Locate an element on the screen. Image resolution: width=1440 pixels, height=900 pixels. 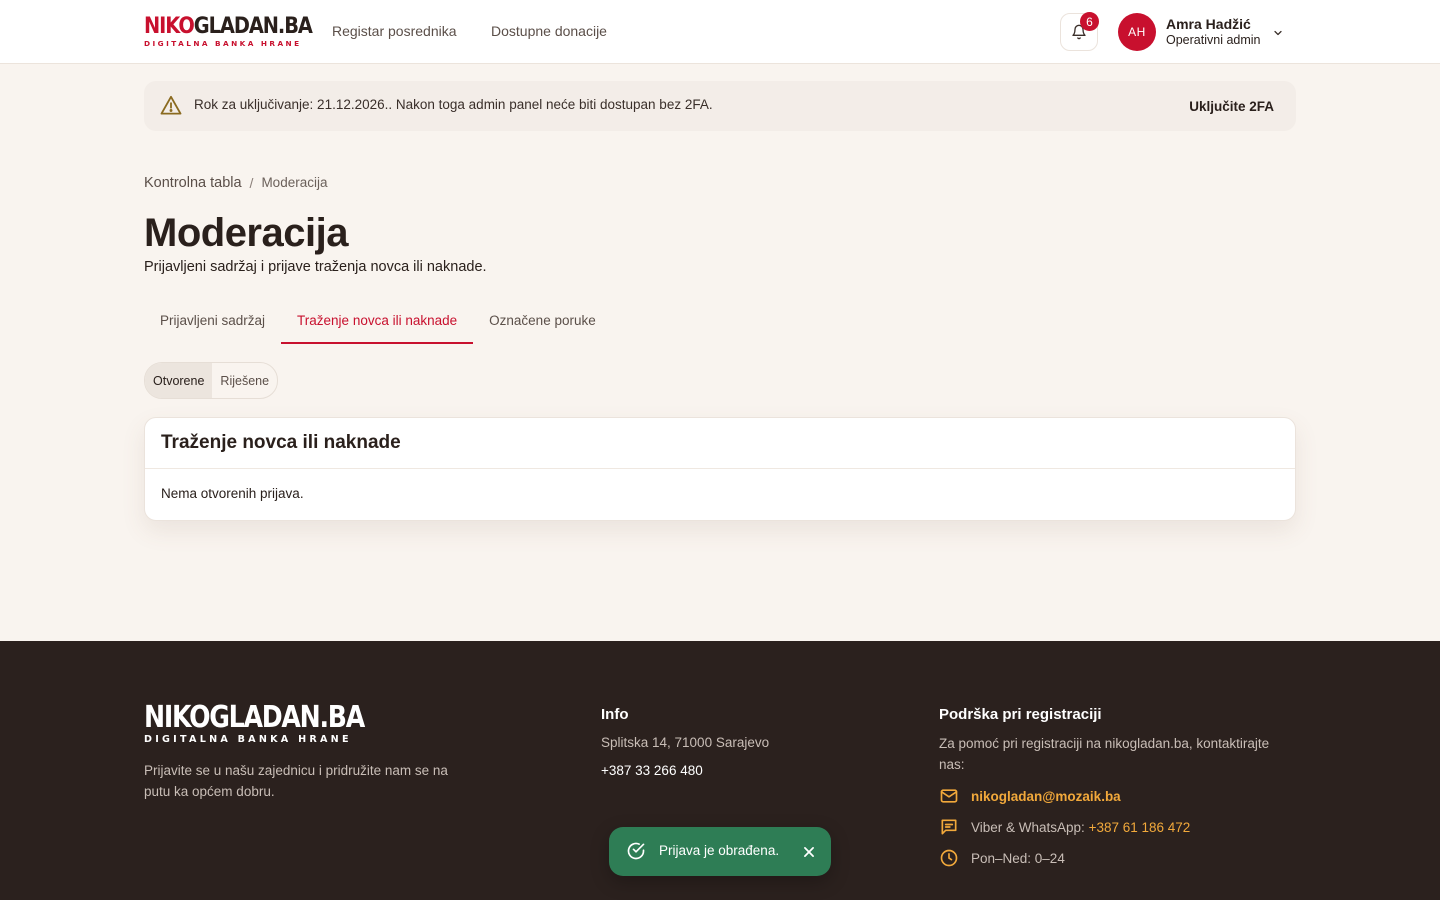
tab-oznacene-poruke: Označene poruke is located at coordinates (542, 320).